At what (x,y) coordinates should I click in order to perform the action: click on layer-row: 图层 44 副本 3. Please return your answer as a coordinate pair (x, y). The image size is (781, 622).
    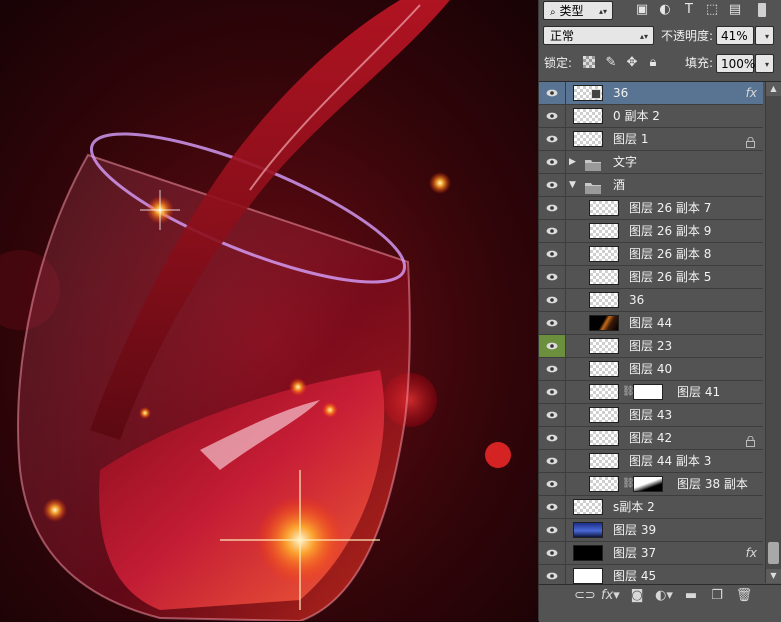
    Looking at the image, I should click on (651, 461).